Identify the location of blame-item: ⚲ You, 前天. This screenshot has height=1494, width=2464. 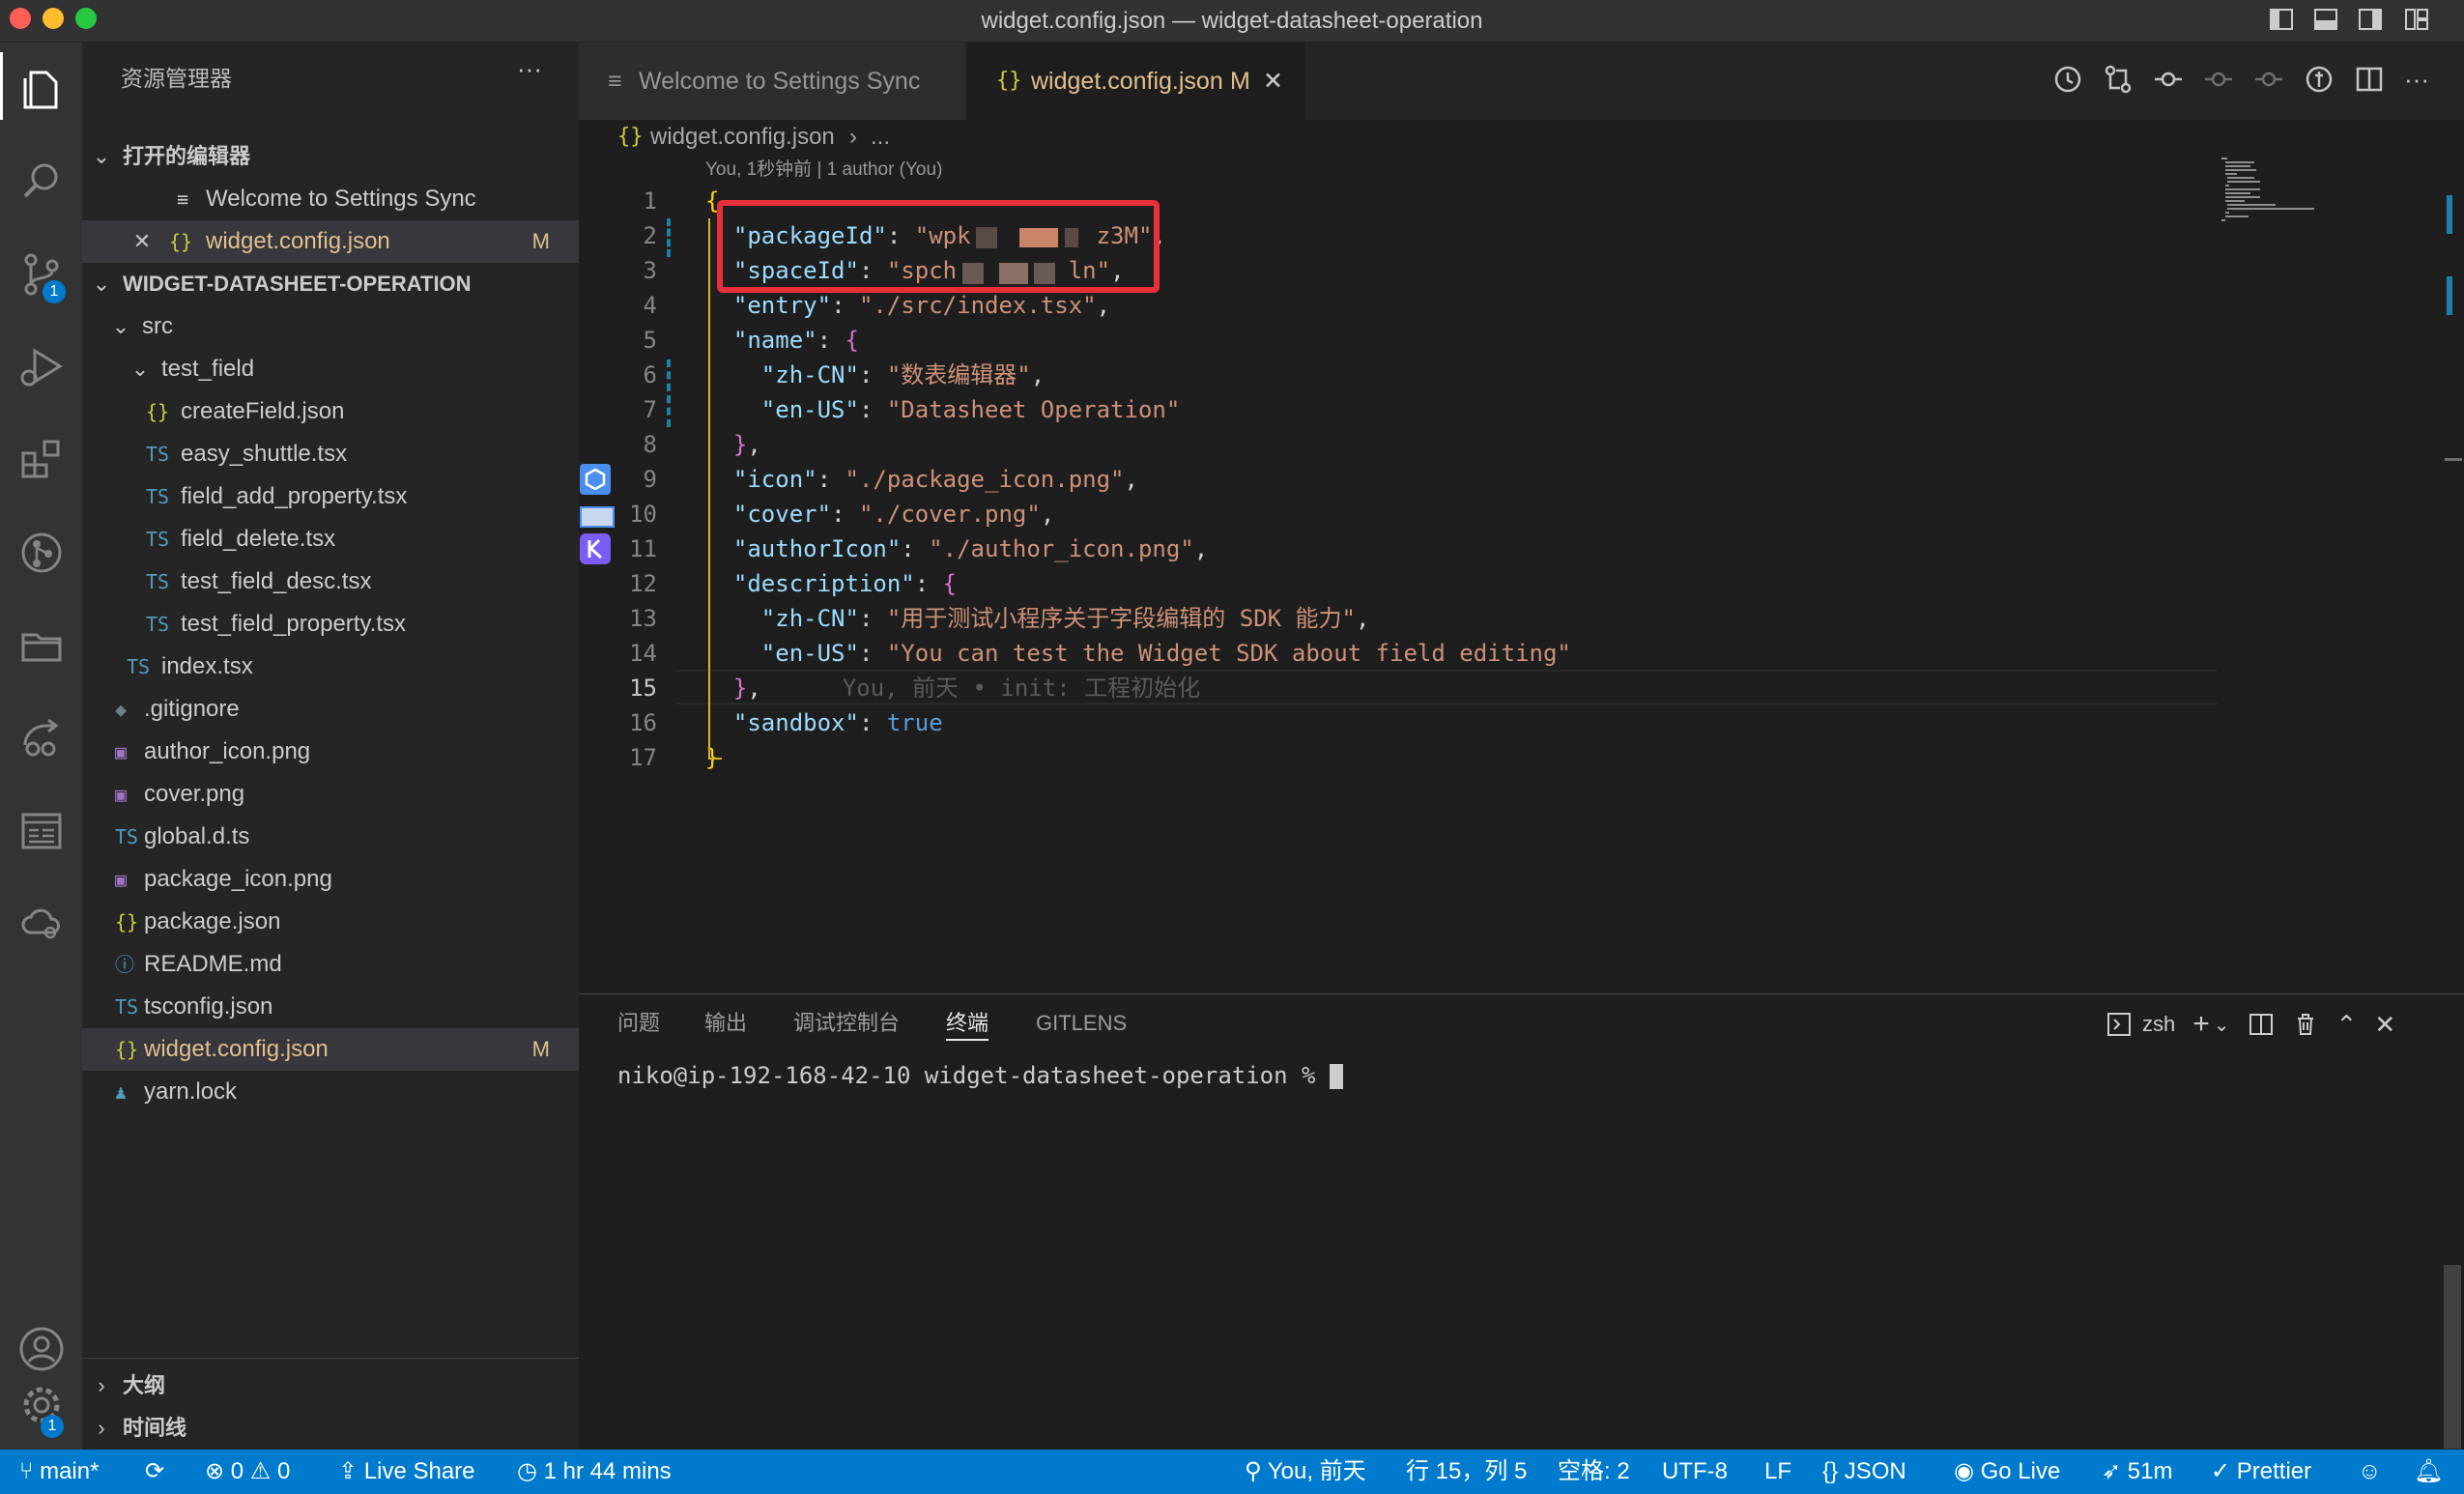
(1306, 1472).